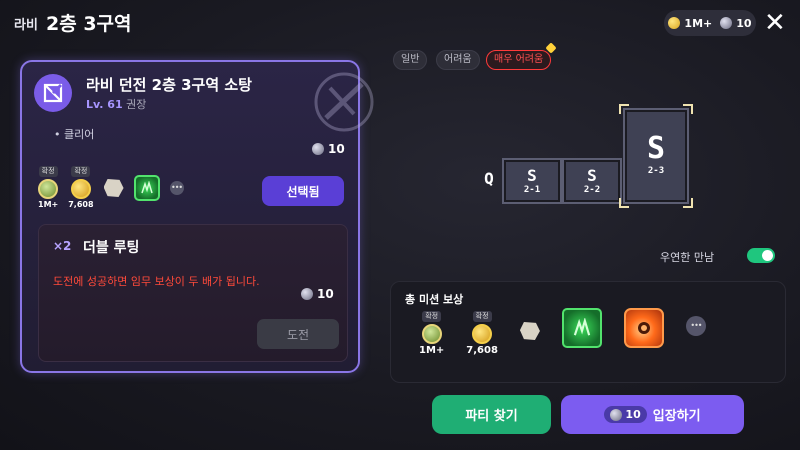  What do you see at coordinates (193, 293) in the screenshot?
I see `double-looting-card: ×2 더블 루팅 도전에 성공하면 임무 보상이 두 배가 됩니다. 10 도전` at bounding box center [193, 293].